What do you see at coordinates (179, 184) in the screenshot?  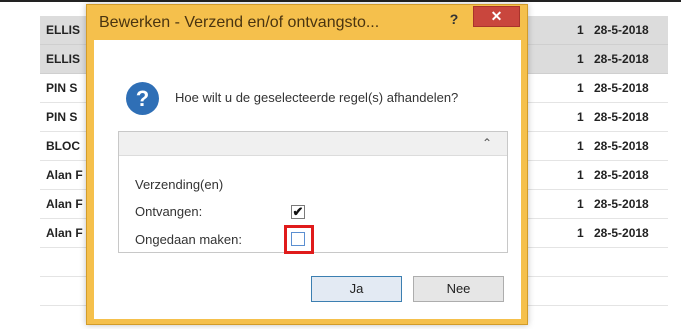 I see `section-label: Verzending(en)` at bounding box center [179, 184].